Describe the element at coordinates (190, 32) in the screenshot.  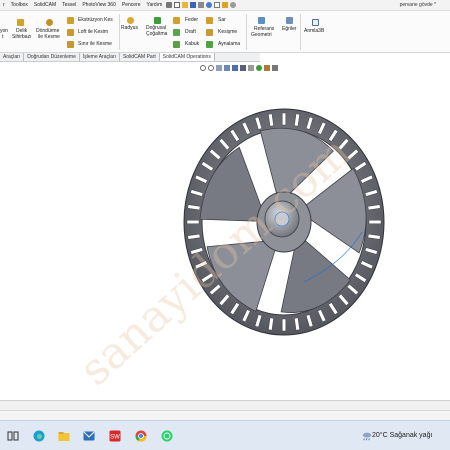
I see `draft-label: Draft` at that location.